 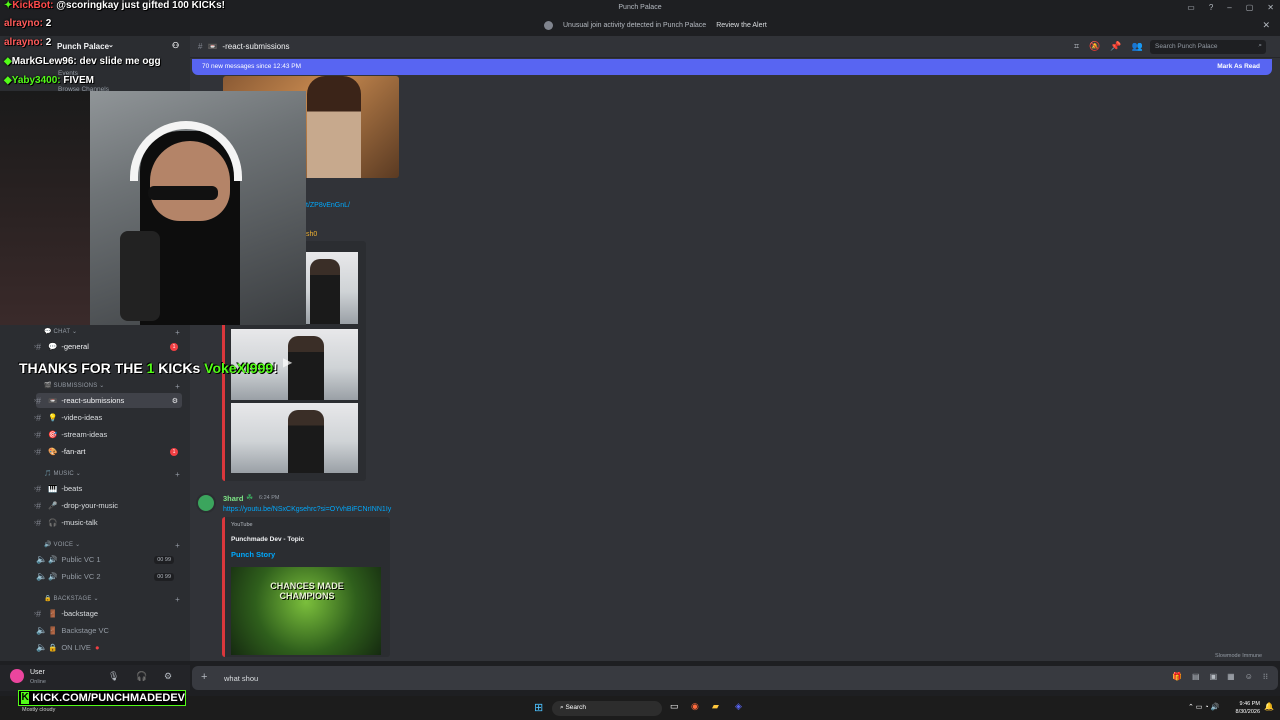 I want to click on channel-react-submissions: › # 📼 -react-submissions ⚙, so click(x=108, y=400).